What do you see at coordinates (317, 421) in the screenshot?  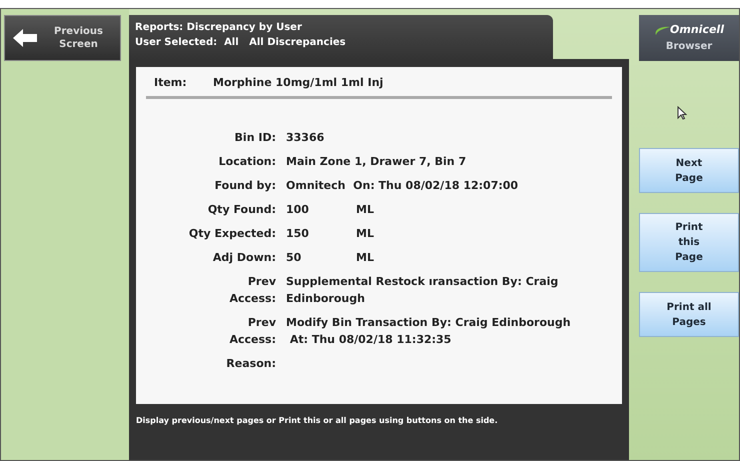 I see `footer-hint: Display previous/next pages or Print this or all pages using buttons on the side.` at bounding box center [317, 421].